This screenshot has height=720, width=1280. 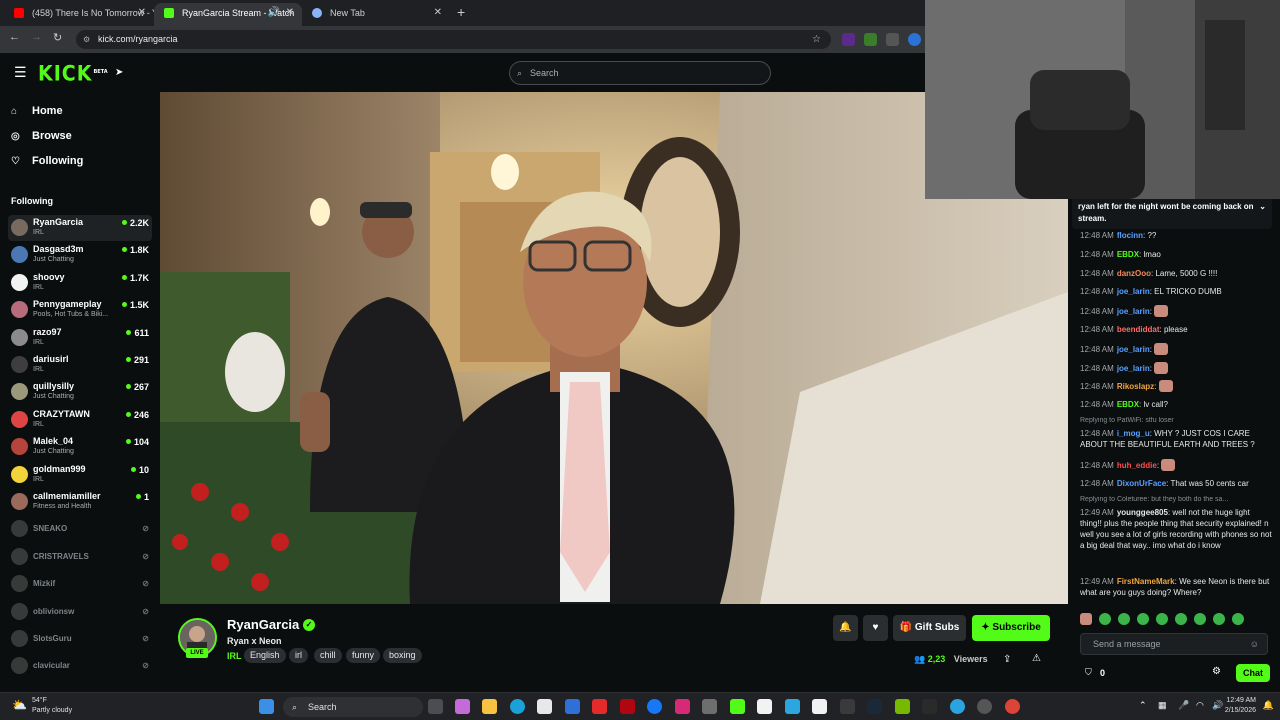 I want to click on telegram-icon, so click(x=957, y=706).